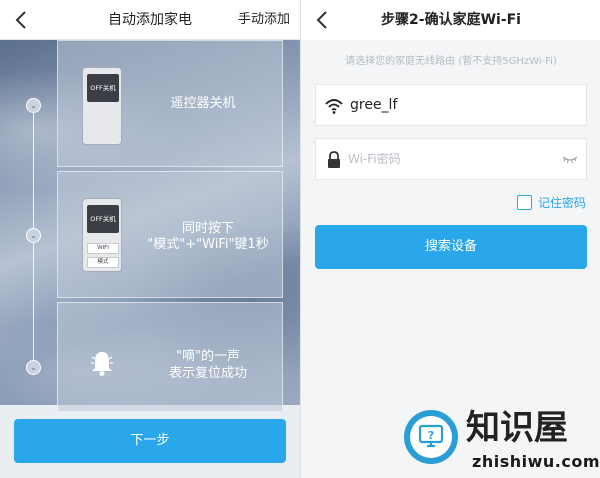  I want to click on router-hint: 请选择您的家庭无线路由 (暂不支持5GHzWi-Fi), so click(451, 61).